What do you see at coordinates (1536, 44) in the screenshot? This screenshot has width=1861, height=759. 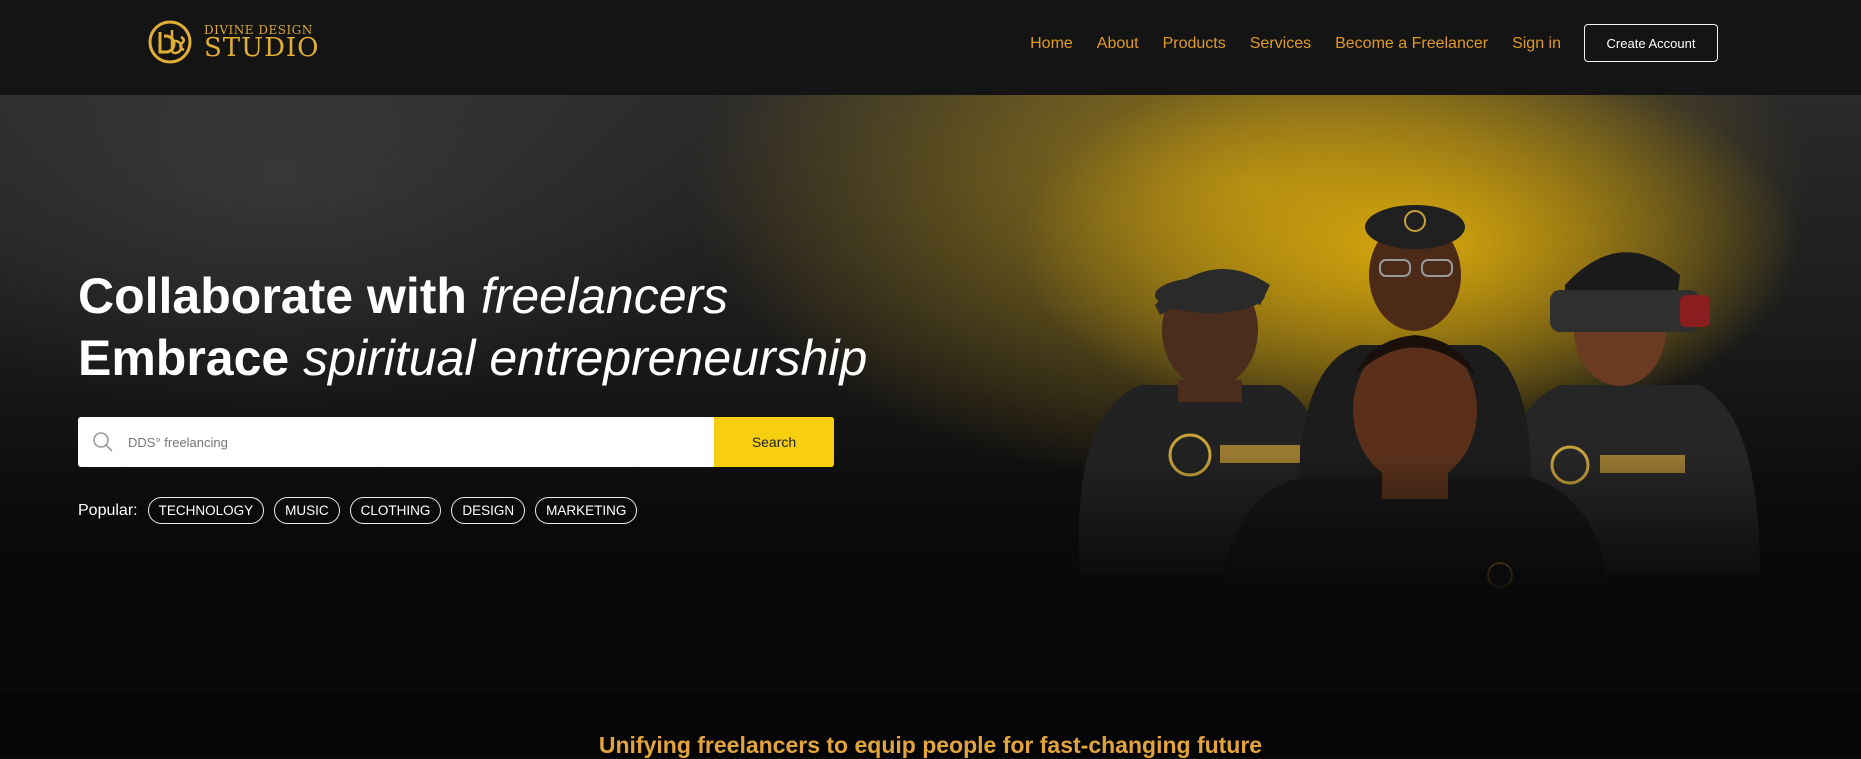 I see `nav-sign-in: Sign in` at bounding box center [1536, 44].